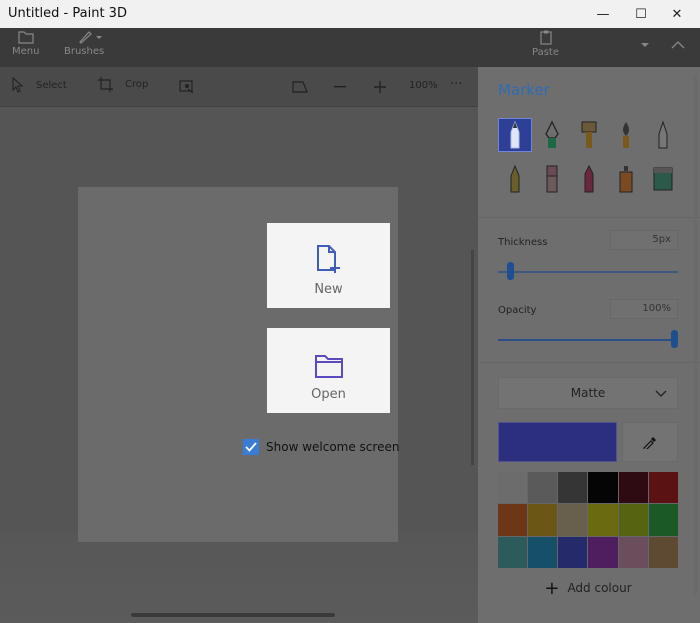 This screenshot has height=623, width=700. Describe the element at coordinates (123, 84) in the screenshot. I see `crop-tool: Crop` at that location.